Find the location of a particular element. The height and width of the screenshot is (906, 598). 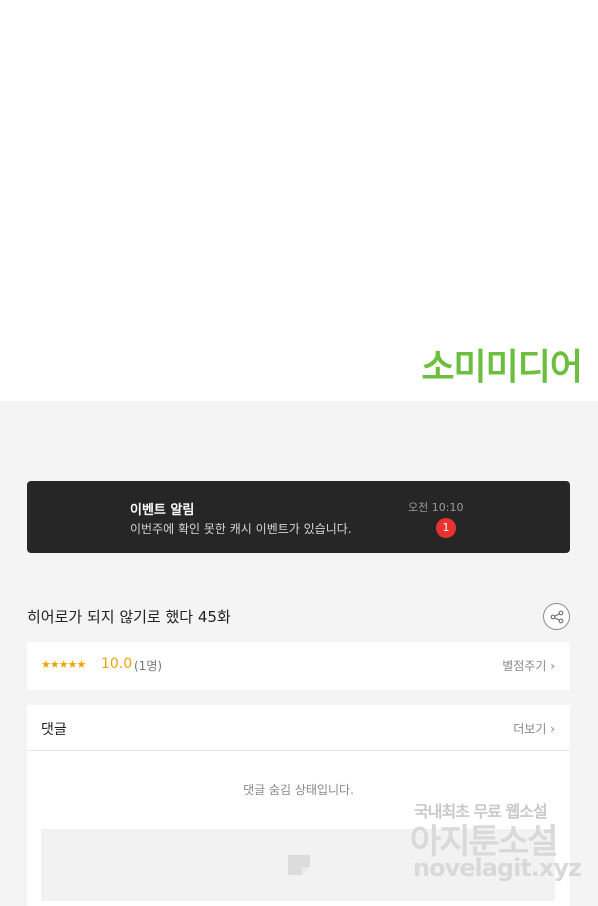

share-button is located at coordinates (556, 616).